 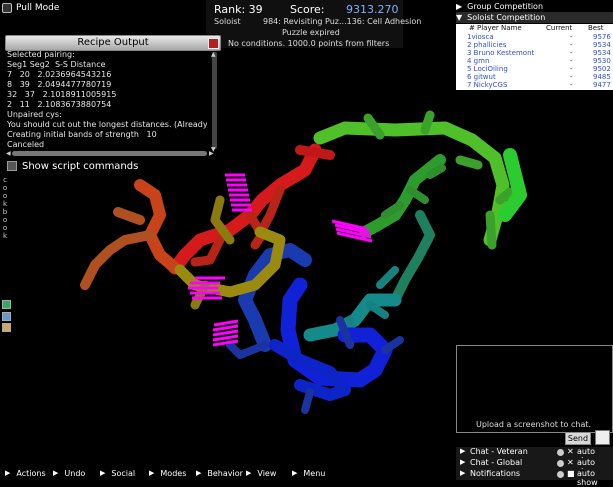 What do you see at coordinates (12, 166) in the screenshot?
I see `show-script-checkbox` at bounding box center [12, 166].